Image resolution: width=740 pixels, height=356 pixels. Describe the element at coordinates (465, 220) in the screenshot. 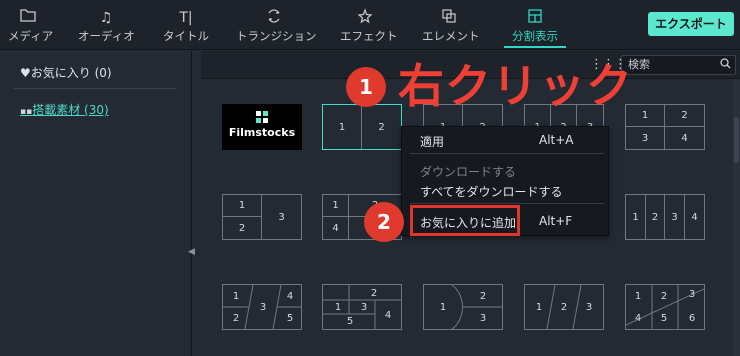

I see `highlight-box` at that location.